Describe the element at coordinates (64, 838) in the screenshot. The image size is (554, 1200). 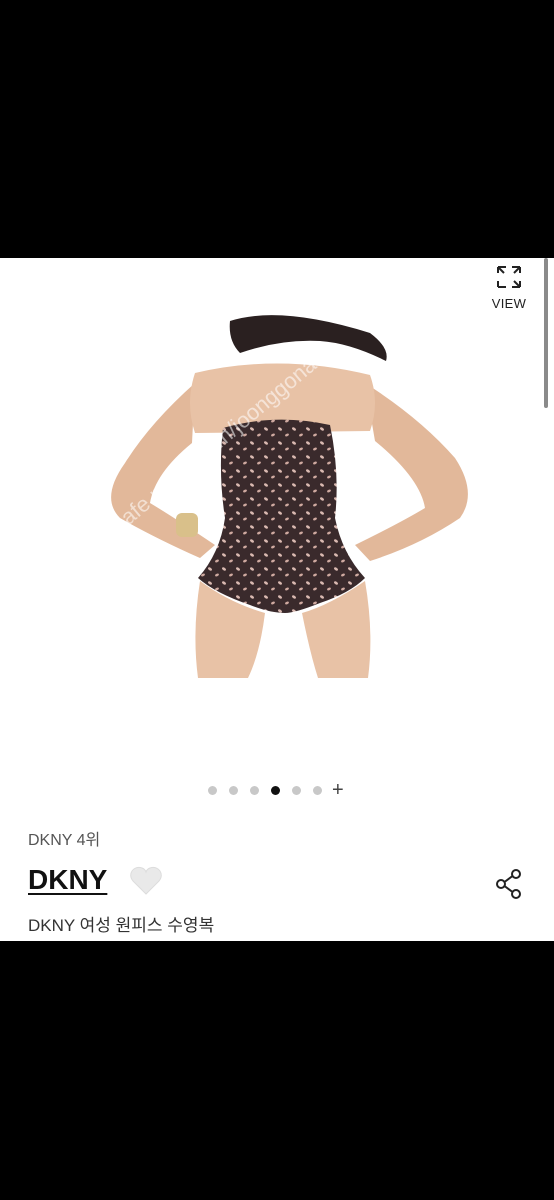
I see `brand-rank: DKNY 4위` at that location.